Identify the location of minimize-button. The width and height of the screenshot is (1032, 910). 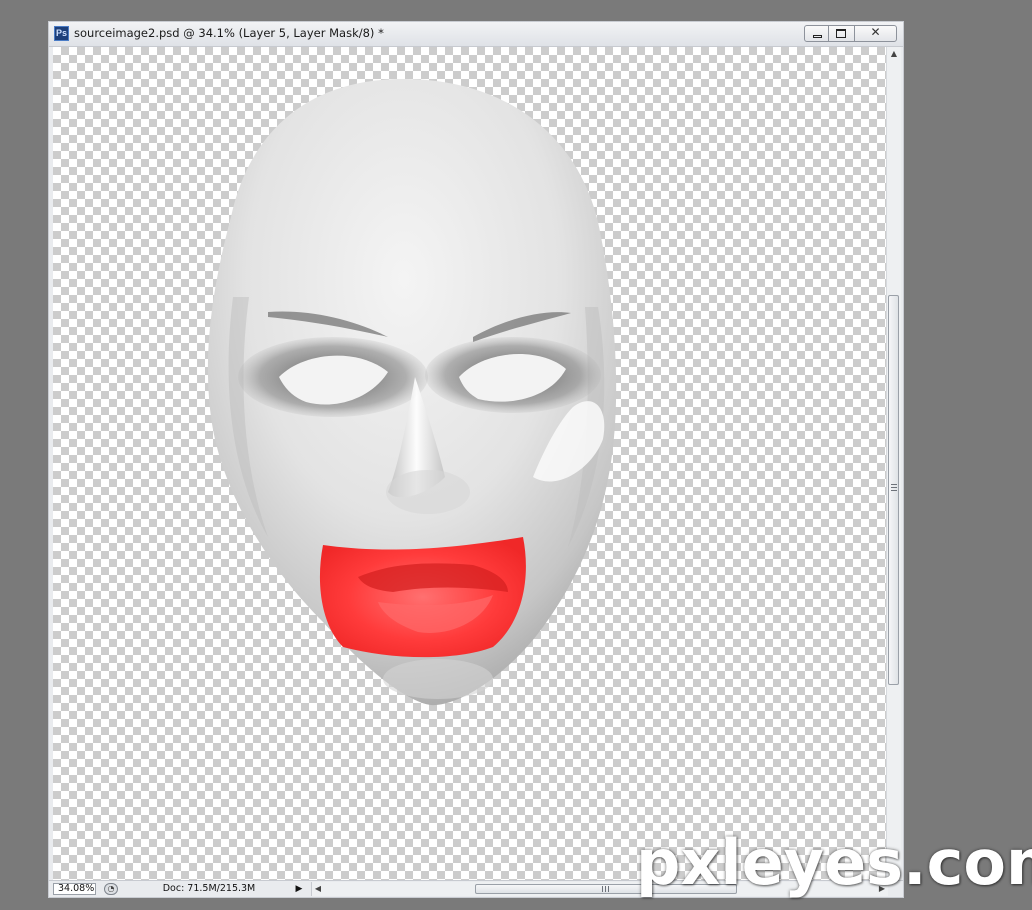
(816, 33).